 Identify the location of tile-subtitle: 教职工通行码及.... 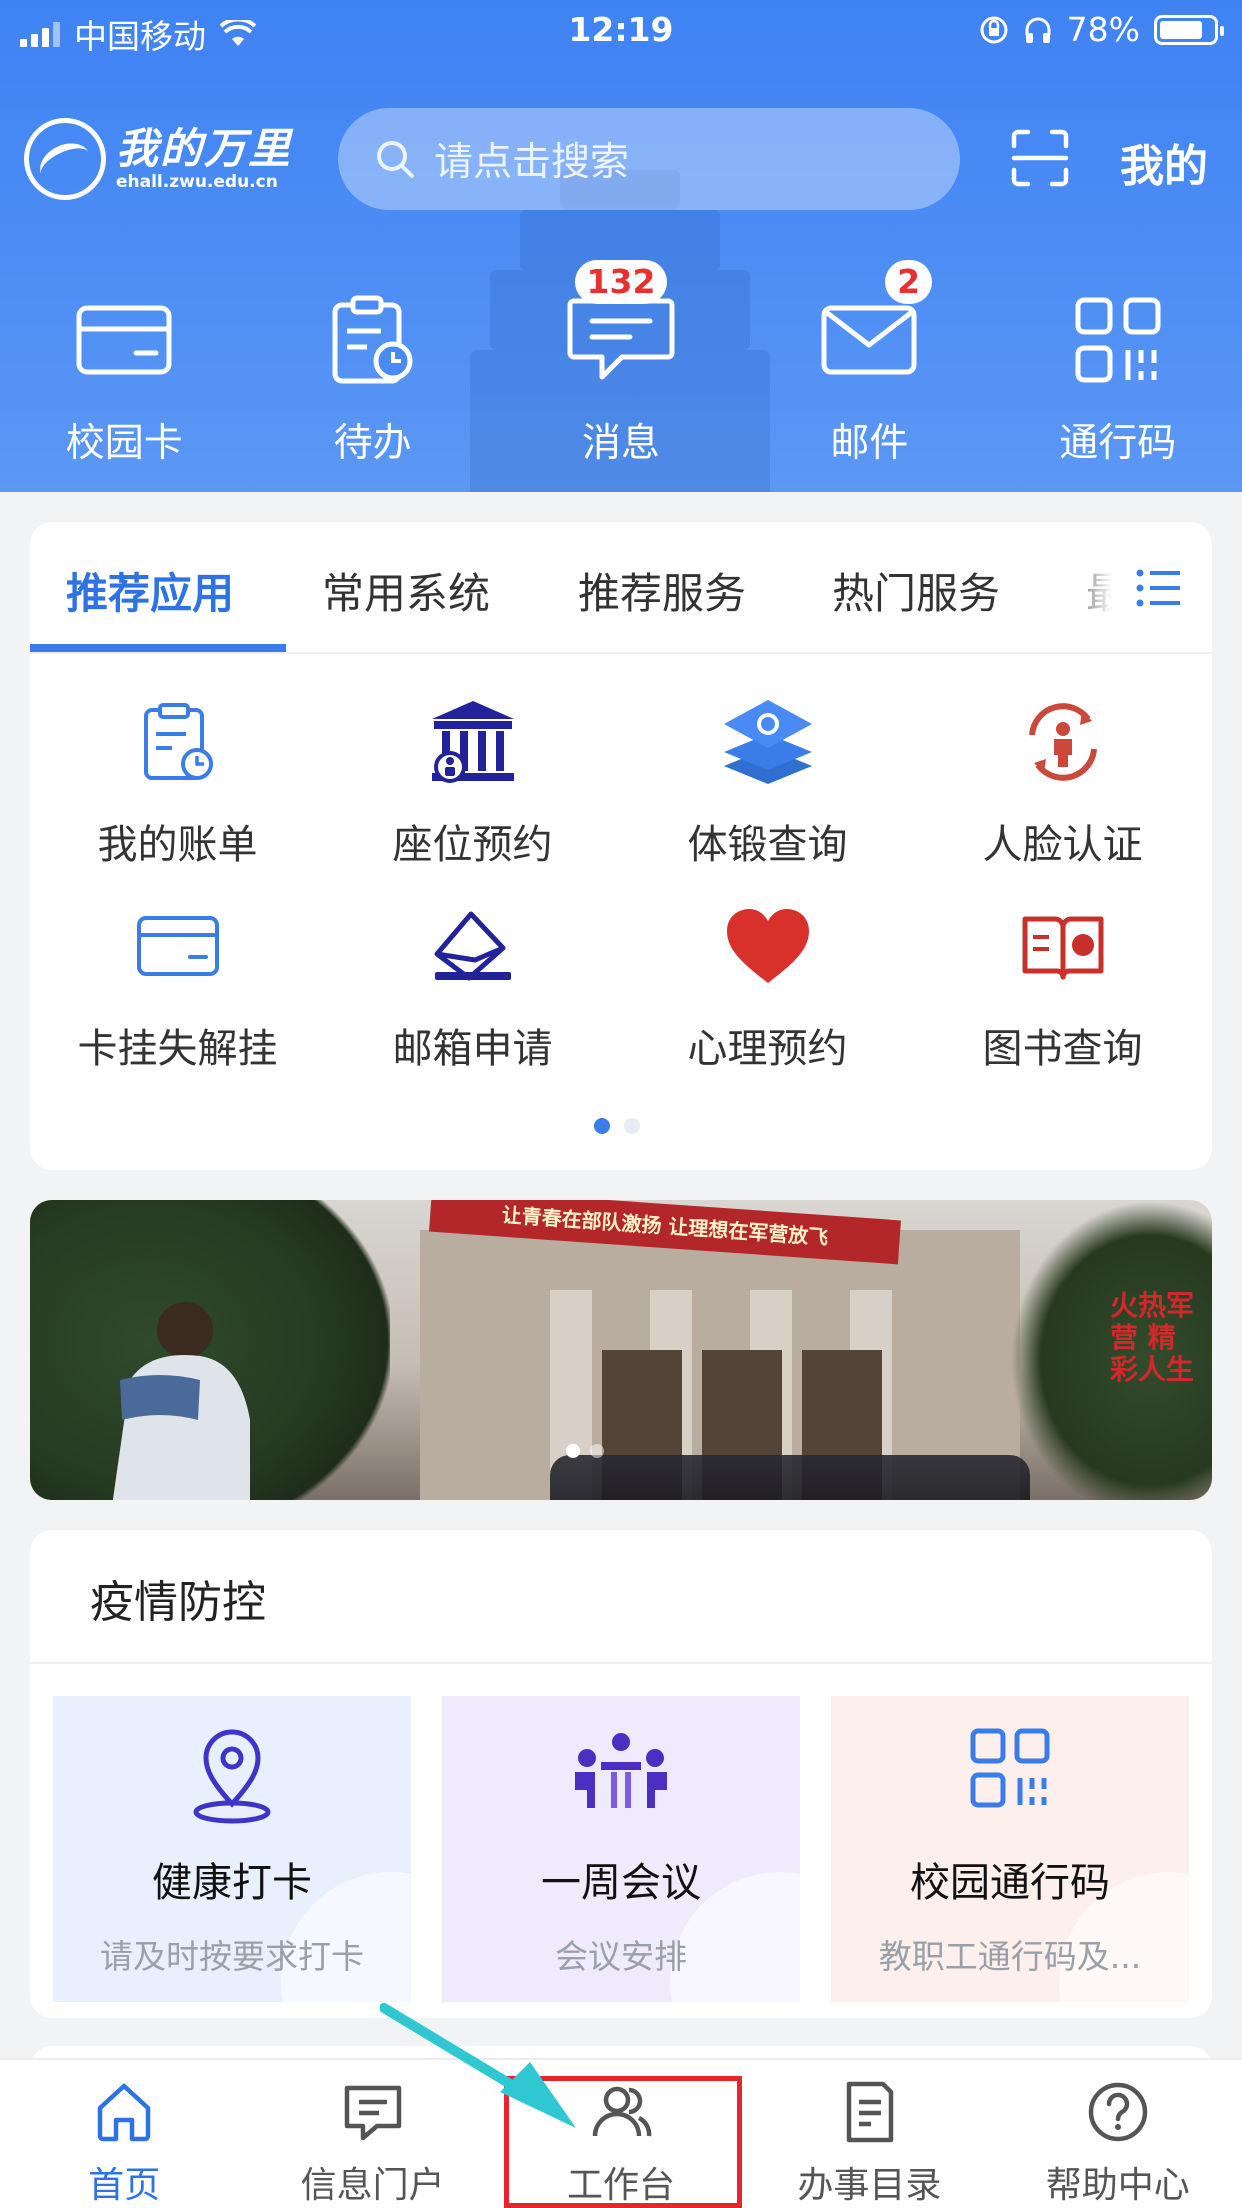
(1010, 1956).